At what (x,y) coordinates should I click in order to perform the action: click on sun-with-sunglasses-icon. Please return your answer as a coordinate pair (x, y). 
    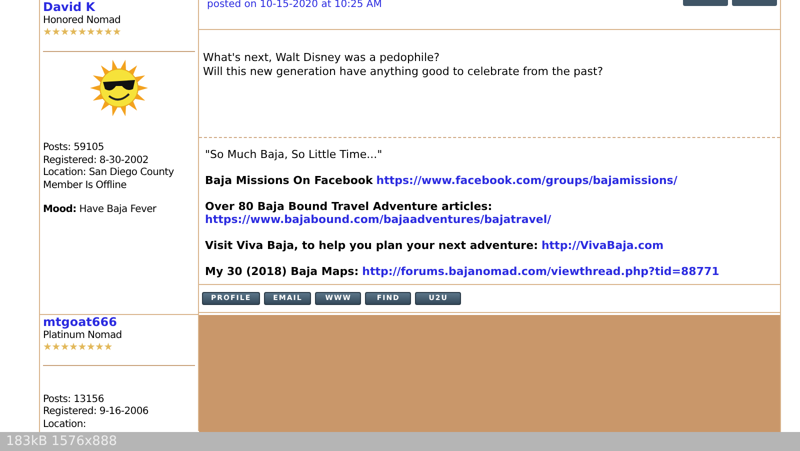
    Looking at the image, I should click on (119, 88).